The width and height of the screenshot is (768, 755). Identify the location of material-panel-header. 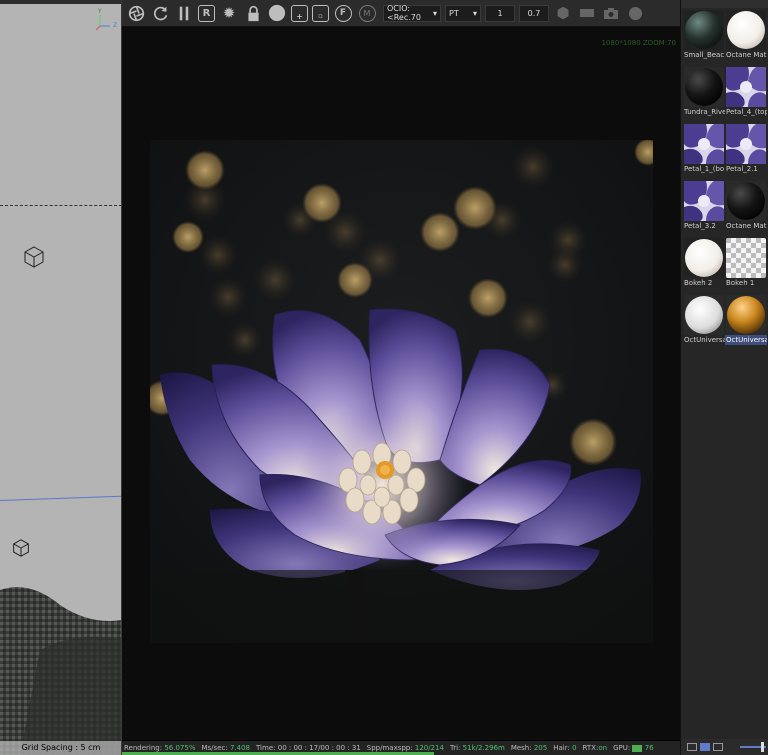
(724, 4).